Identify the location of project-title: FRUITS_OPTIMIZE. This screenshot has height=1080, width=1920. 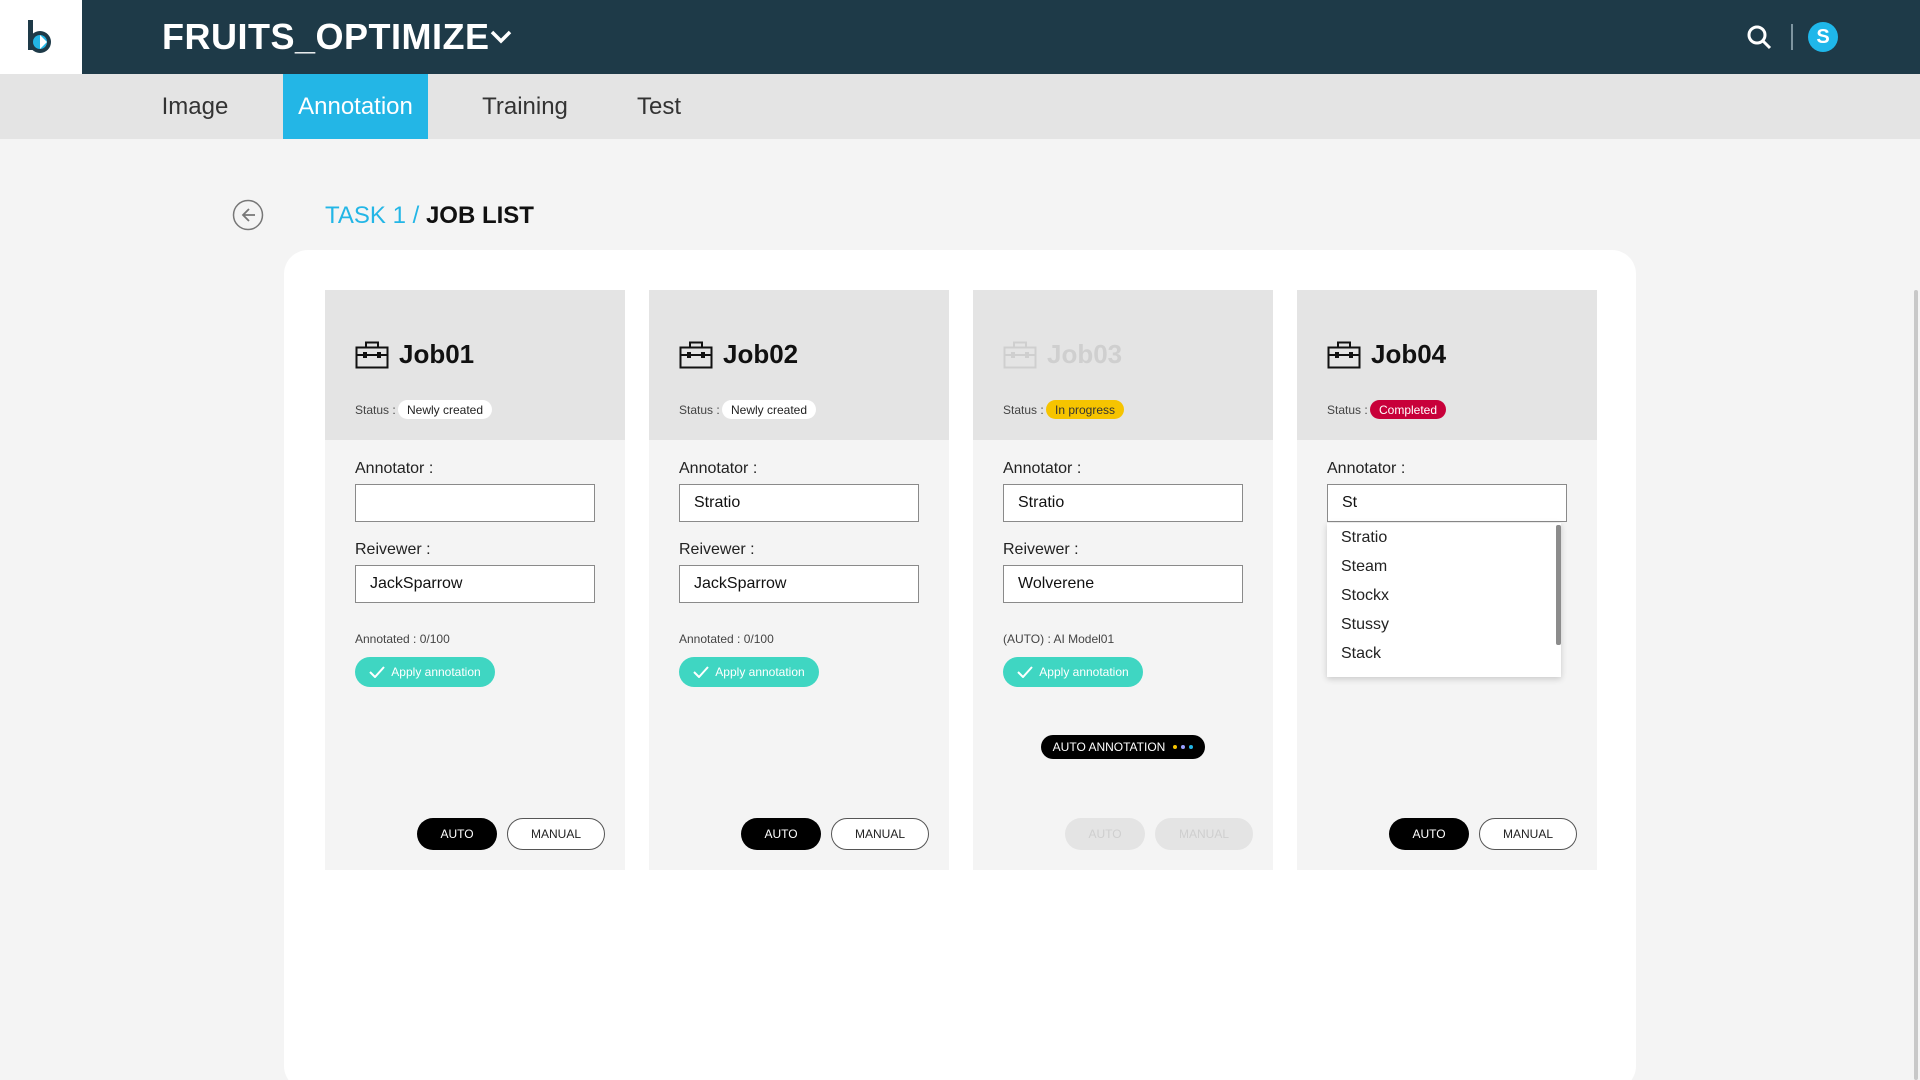
(326, 36).